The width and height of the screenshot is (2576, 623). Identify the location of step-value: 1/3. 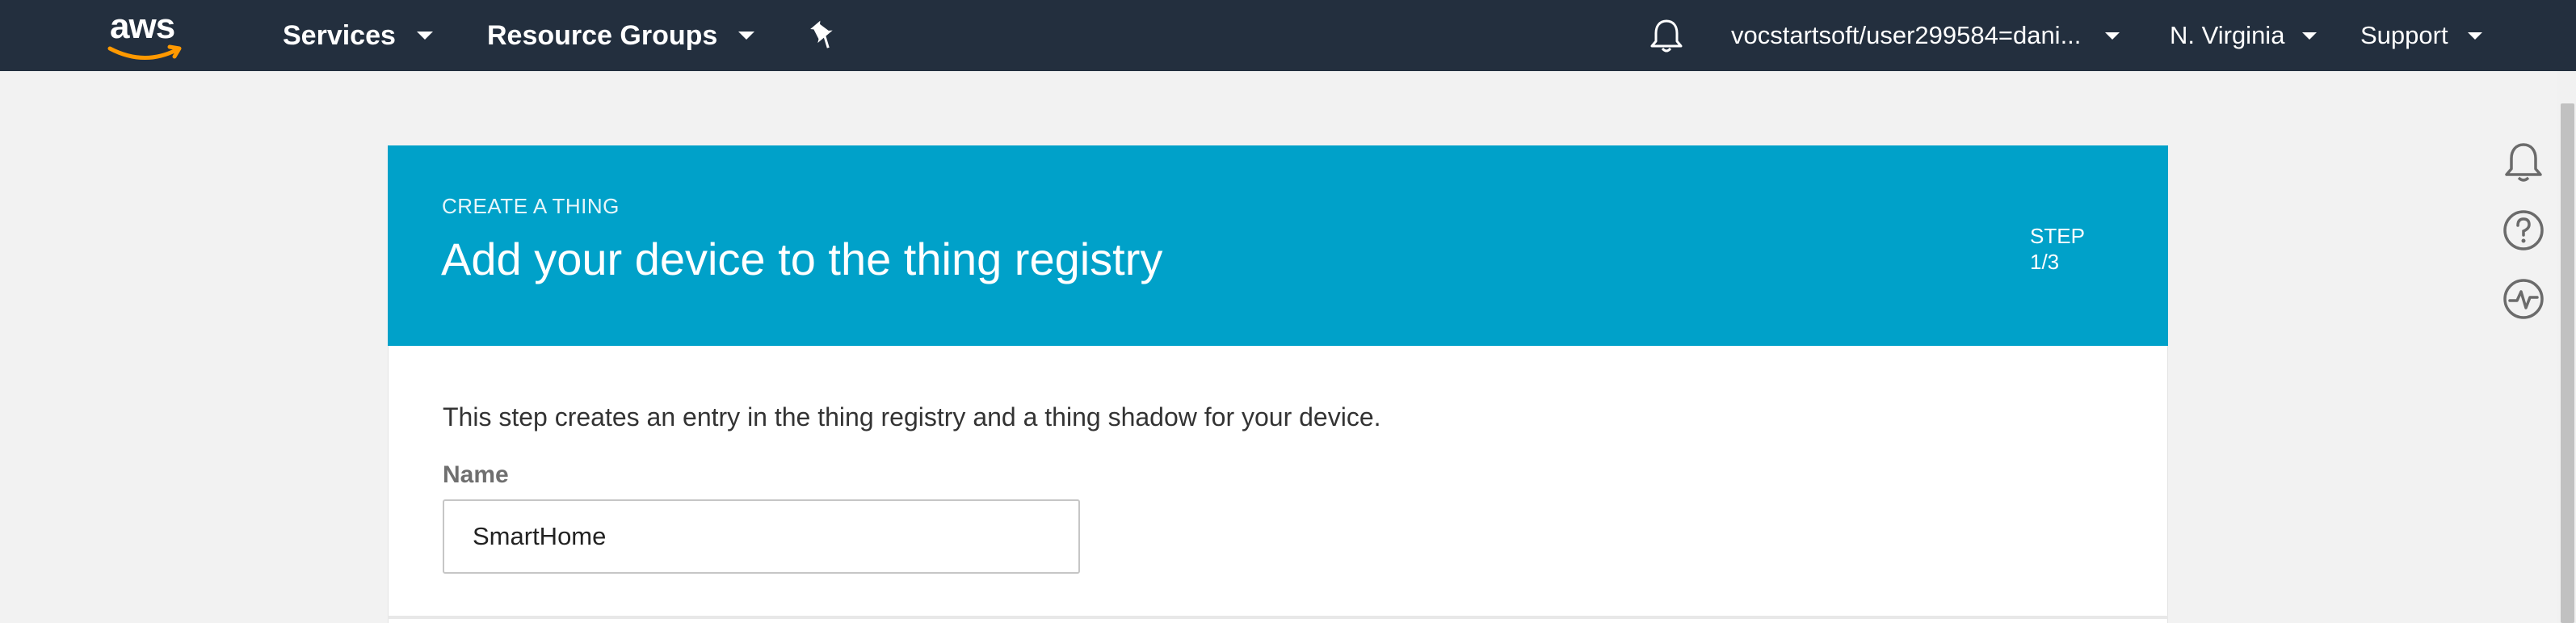
(2045, 262).